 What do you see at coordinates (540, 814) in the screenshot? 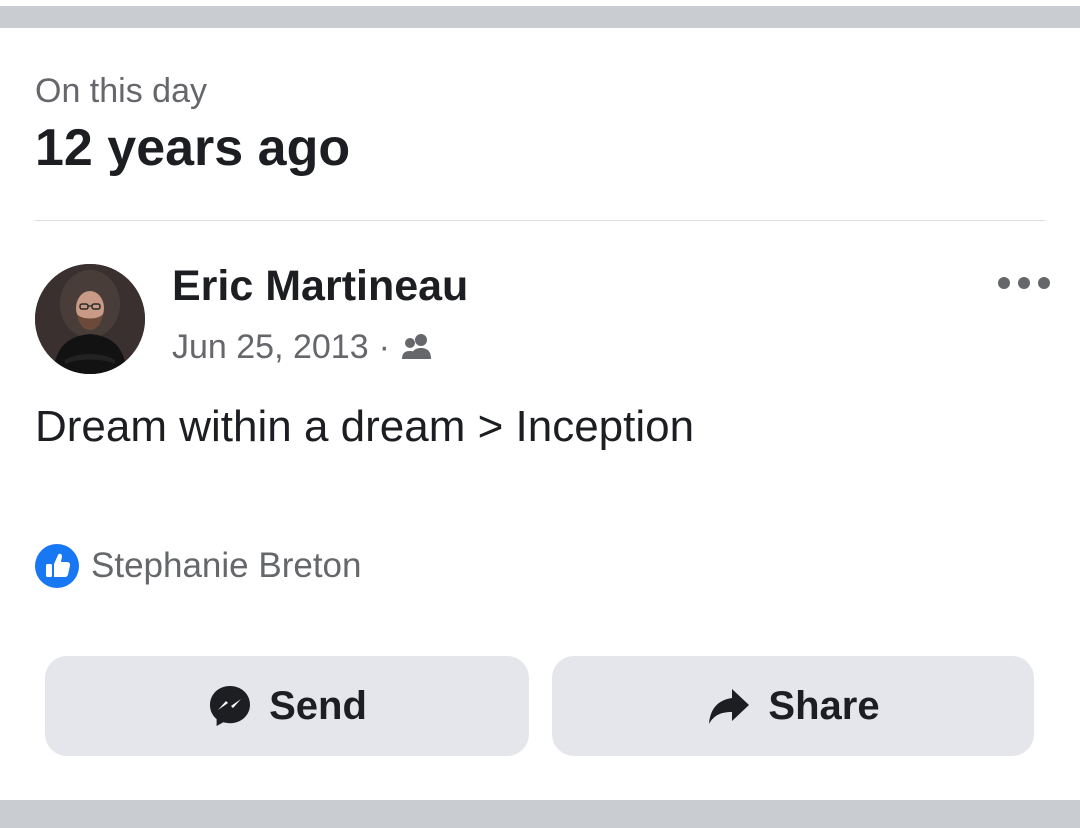
I see `bottom-separator-band` at bounding box center [540, 814].